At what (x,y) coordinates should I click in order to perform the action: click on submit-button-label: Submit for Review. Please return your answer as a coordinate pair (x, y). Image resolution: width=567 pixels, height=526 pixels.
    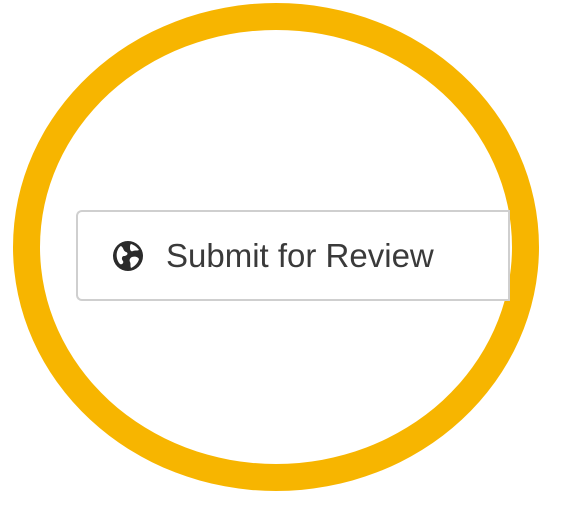
    Looking at the image, I should click on (300, 255).